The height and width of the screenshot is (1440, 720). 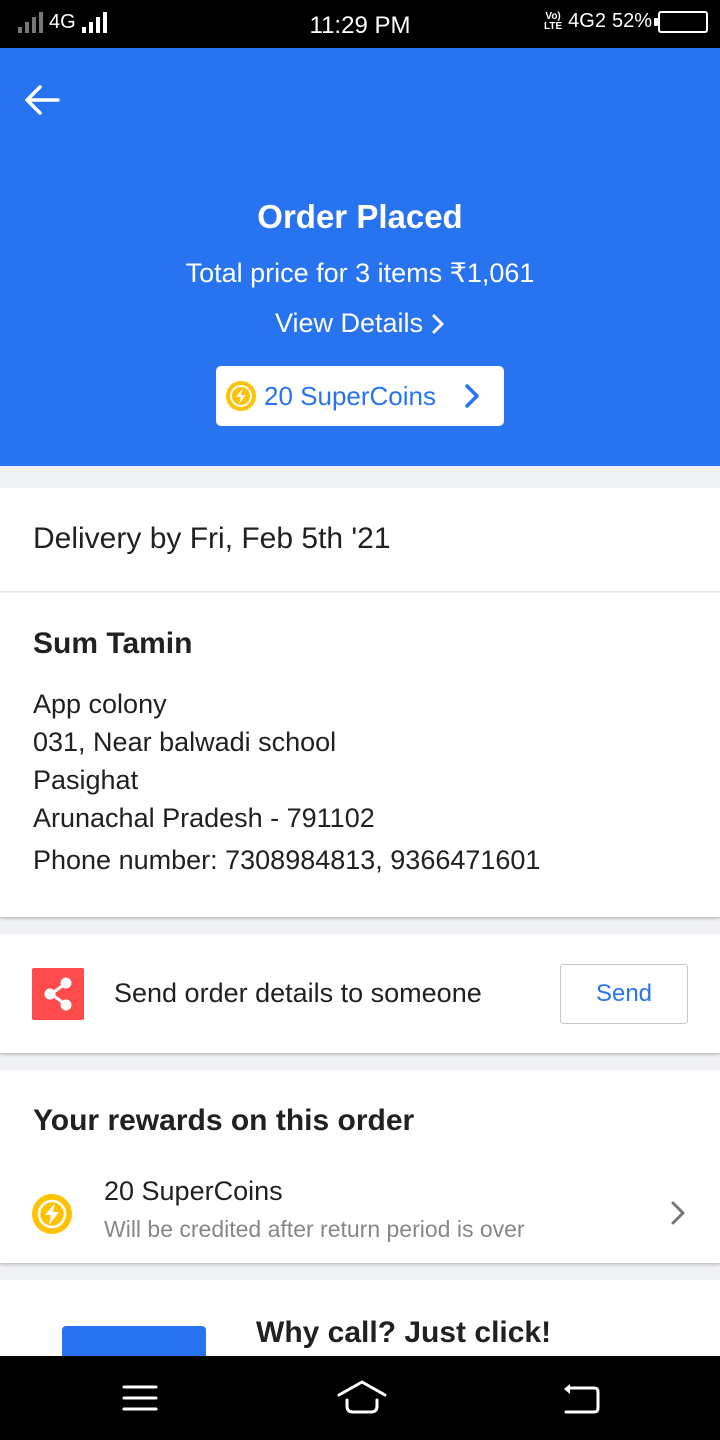 What do you see at coordinates (350, 395) in the screenshot?
I see `supercoins-pill-label: 20 SuperCoins` at bounding box center [350, 395].